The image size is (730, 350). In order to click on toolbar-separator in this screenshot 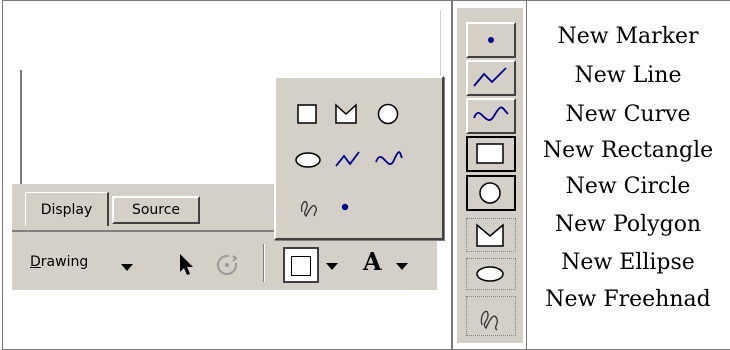, I will do `click(264, 263)`.